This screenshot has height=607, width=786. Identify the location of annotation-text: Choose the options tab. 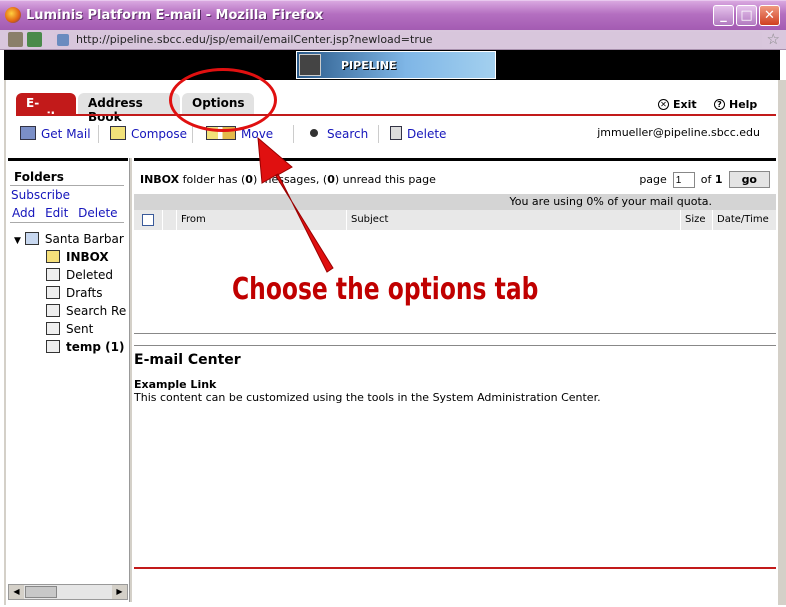
(385, 289).